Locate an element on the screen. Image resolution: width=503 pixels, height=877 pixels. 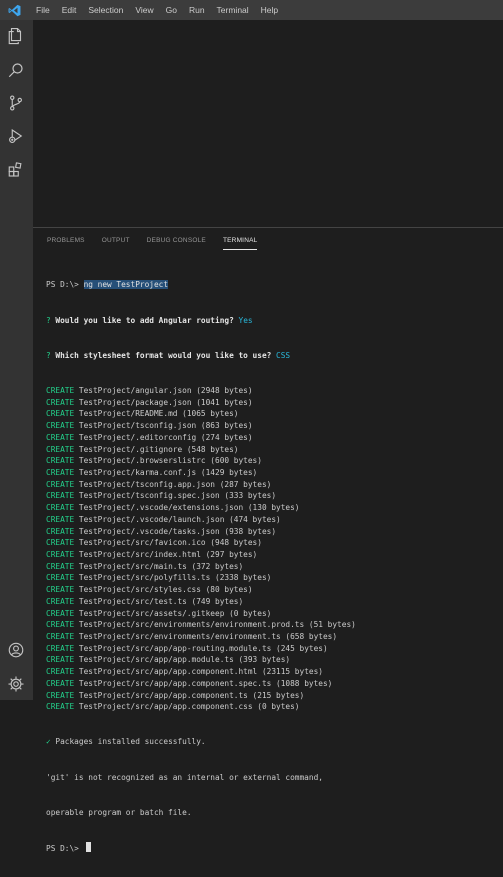
tab-output: OUTPUT is located at coordinates (116, 241).